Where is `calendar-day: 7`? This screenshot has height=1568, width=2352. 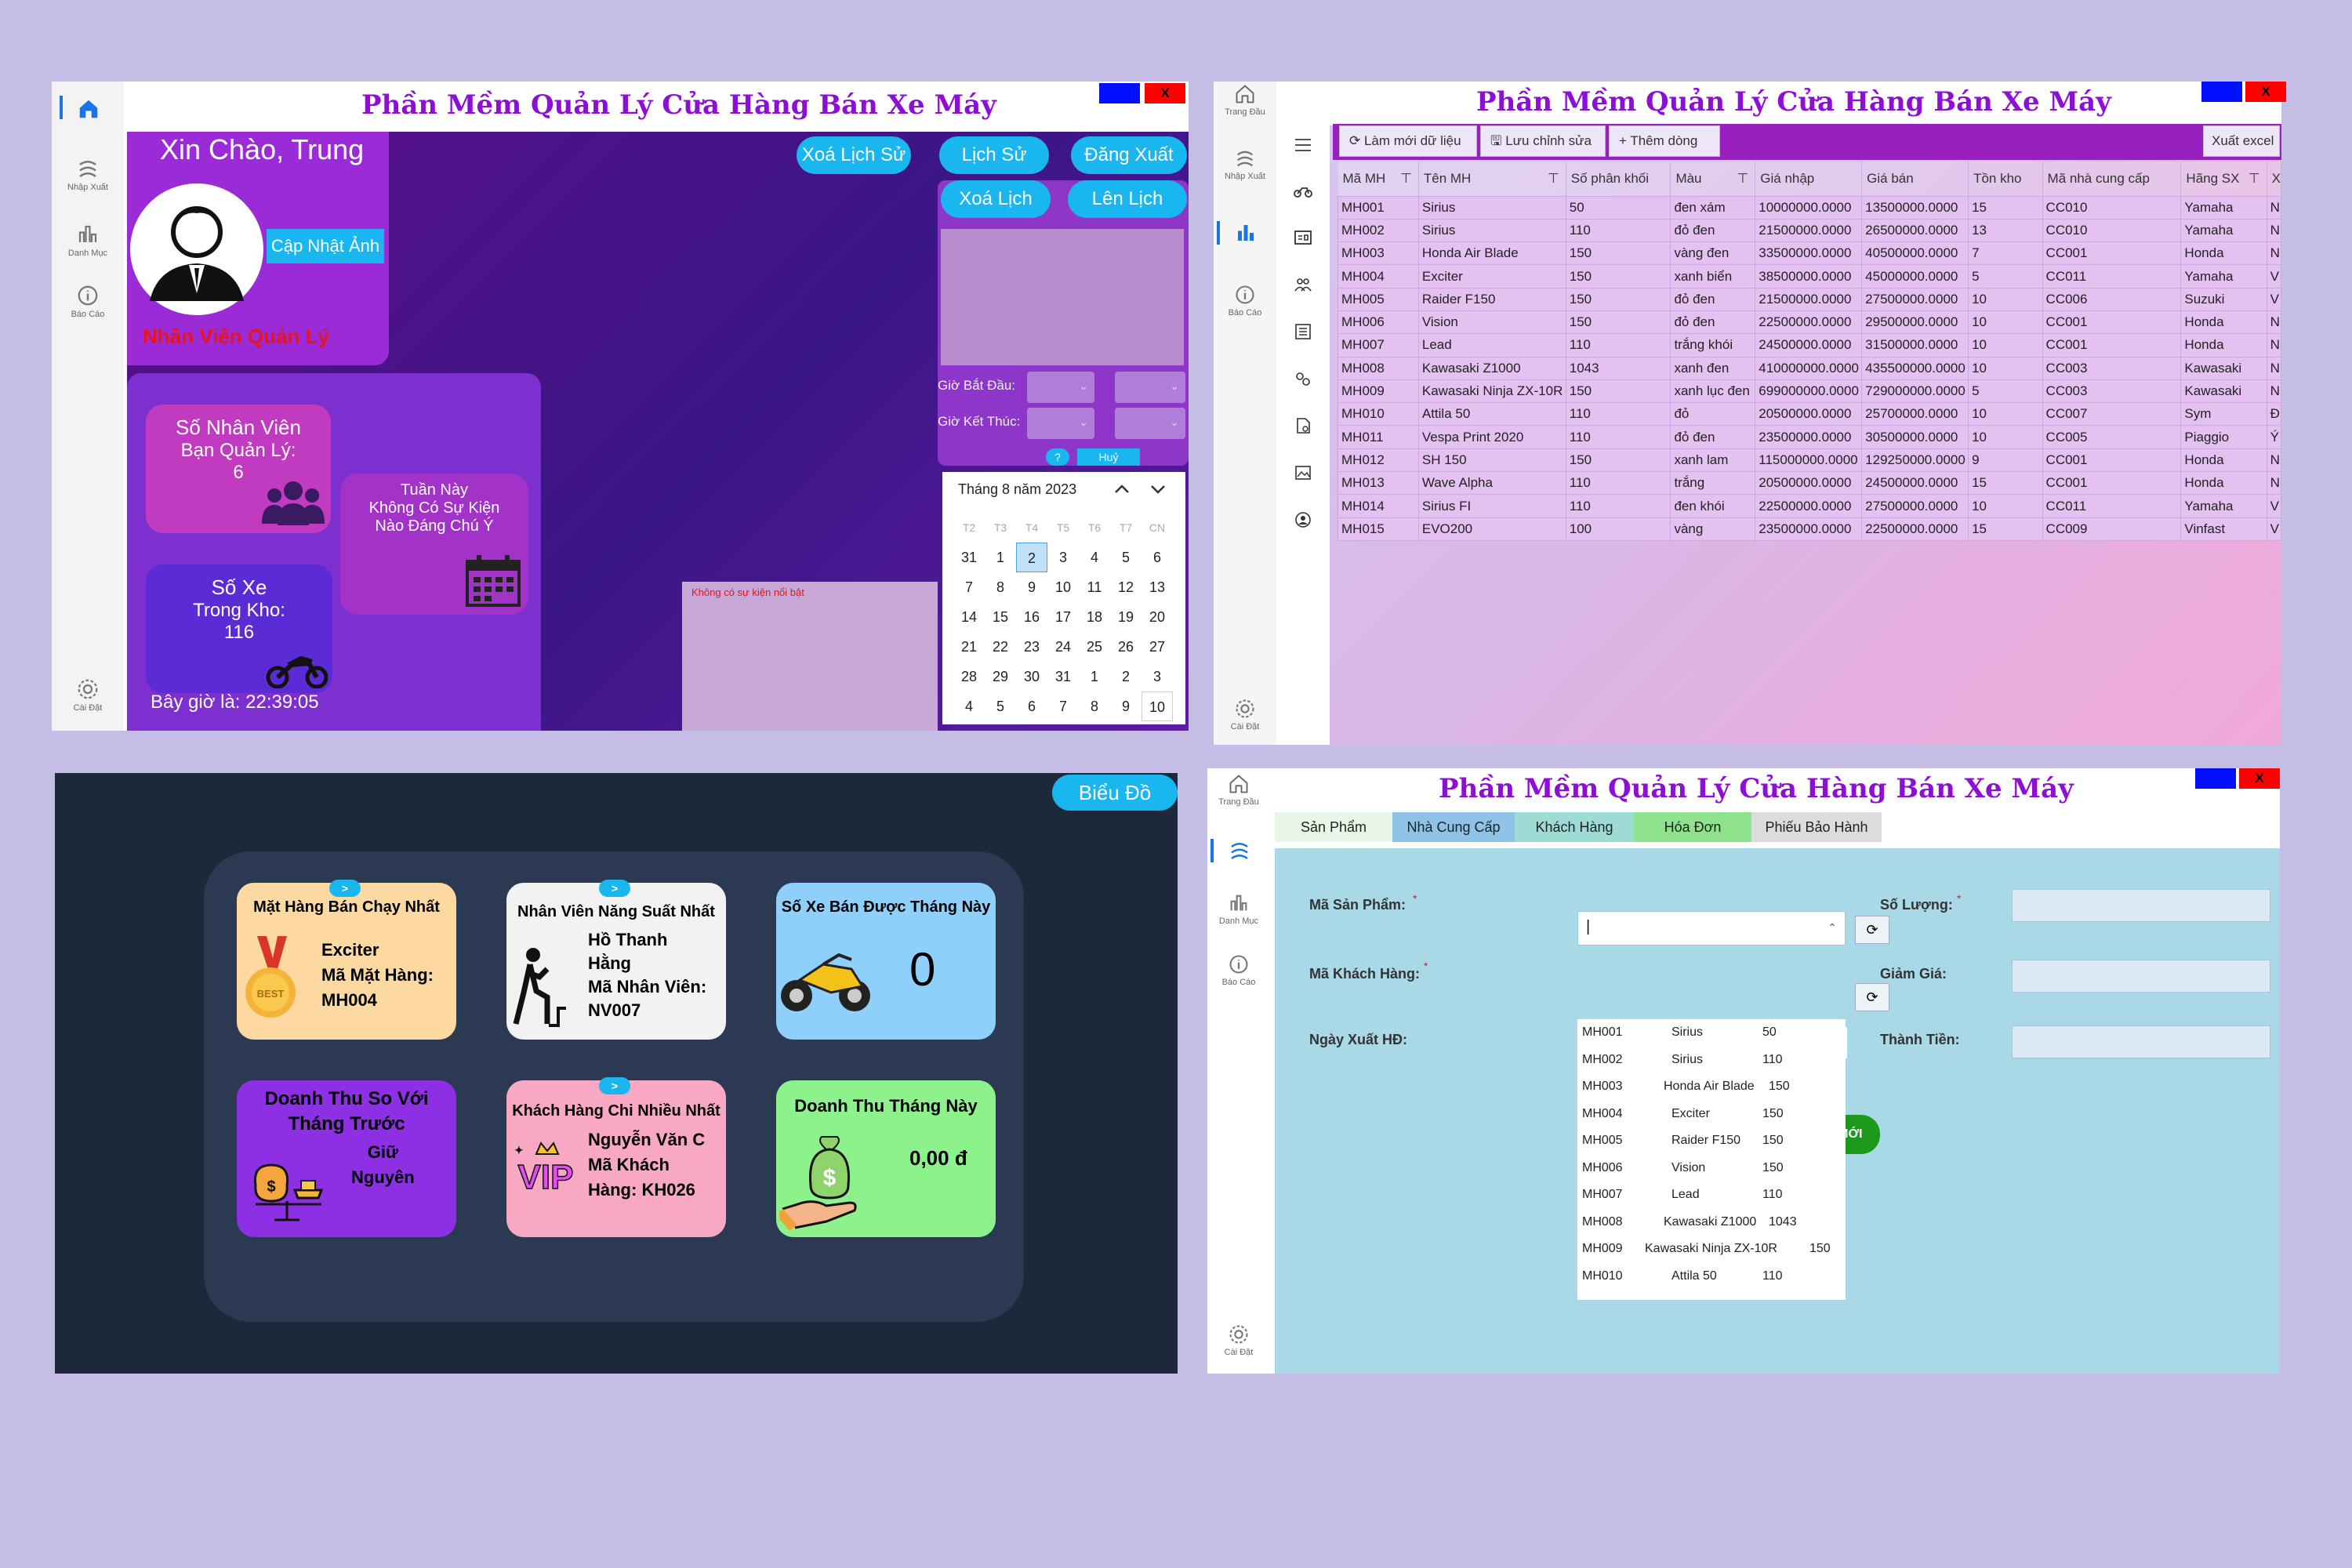 calendar-day: 7 is located at coordinates (1063, 706).